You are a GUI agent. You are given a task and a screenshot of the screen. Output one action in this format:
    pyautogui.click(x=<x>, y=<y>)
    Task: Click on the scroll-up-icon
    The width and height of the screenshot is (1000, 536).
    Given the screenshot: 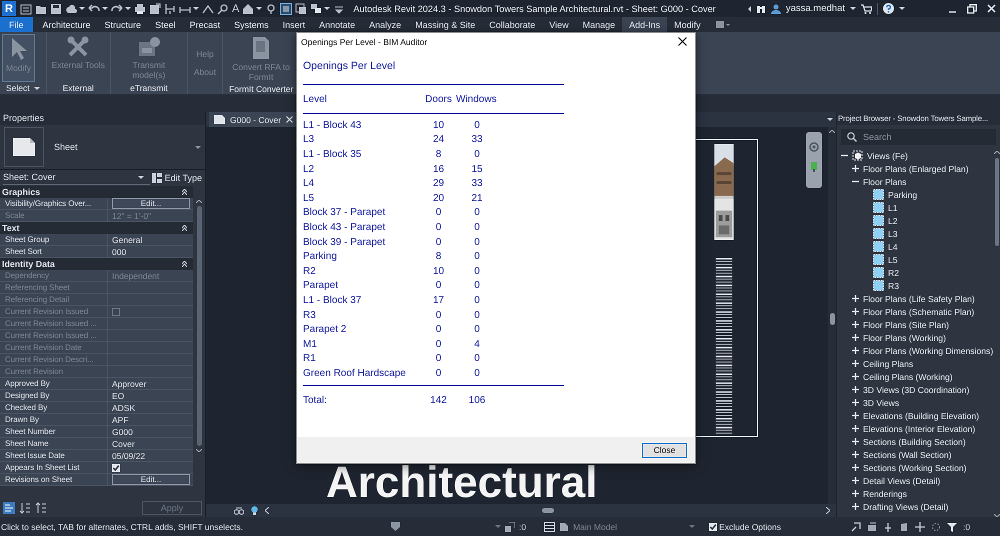 What is the action you would take?
    pyautogui.click(x=997, y=152)
    